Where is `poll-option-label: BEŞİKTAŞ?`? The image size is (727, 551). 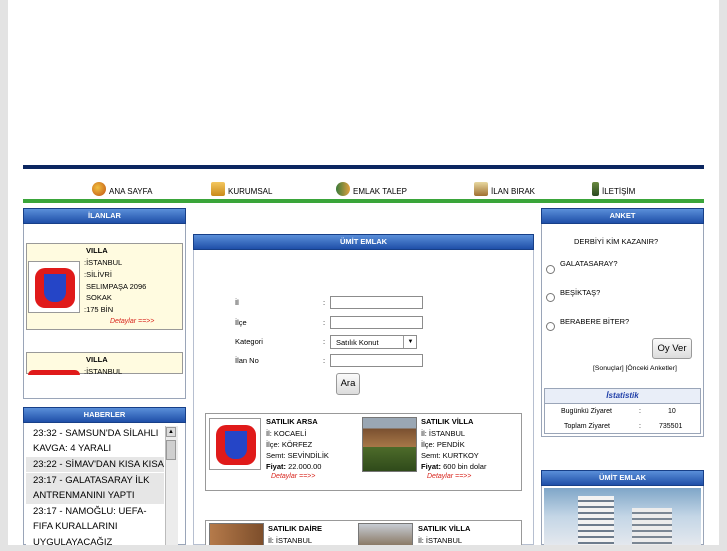
poll-option-label: BEŞİKTAŞ? is located at coordinates (580, 293).